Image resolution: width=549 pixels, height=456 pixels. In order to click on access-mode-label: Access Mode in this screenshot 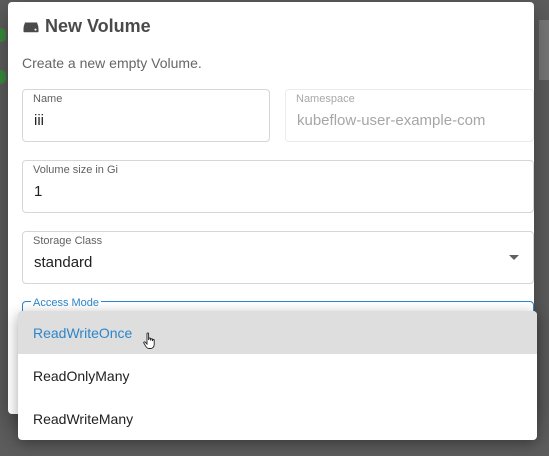, I will do `click(66, 303)`.